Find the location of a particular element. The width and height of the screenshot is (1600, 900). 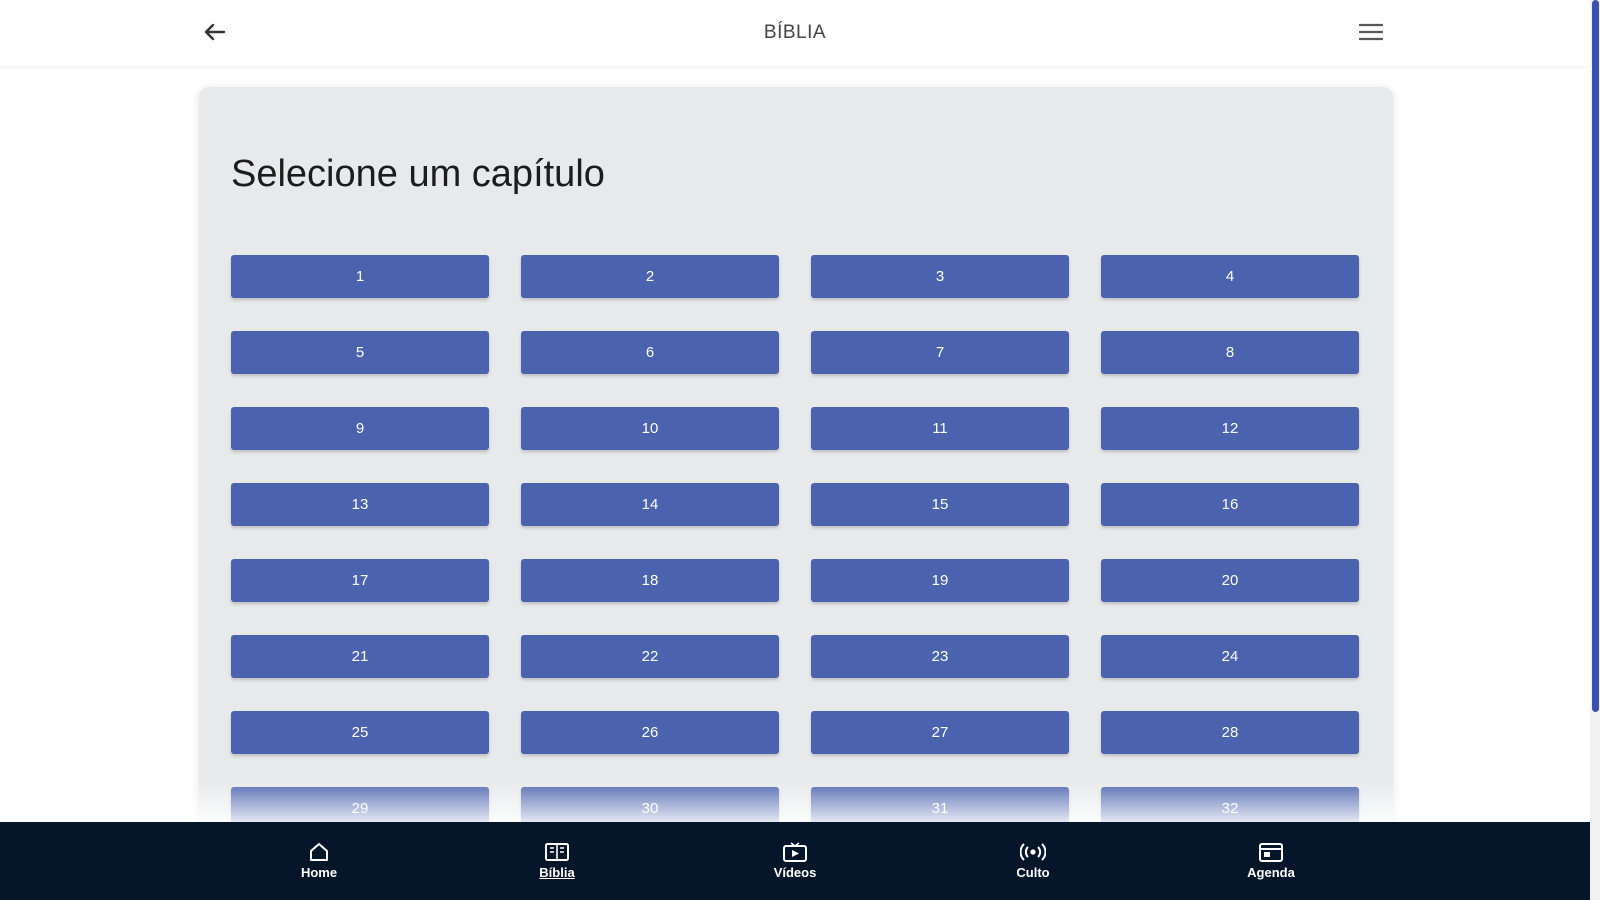

nav-item-agenda: Agenda is located at coordinates (1271, 861).